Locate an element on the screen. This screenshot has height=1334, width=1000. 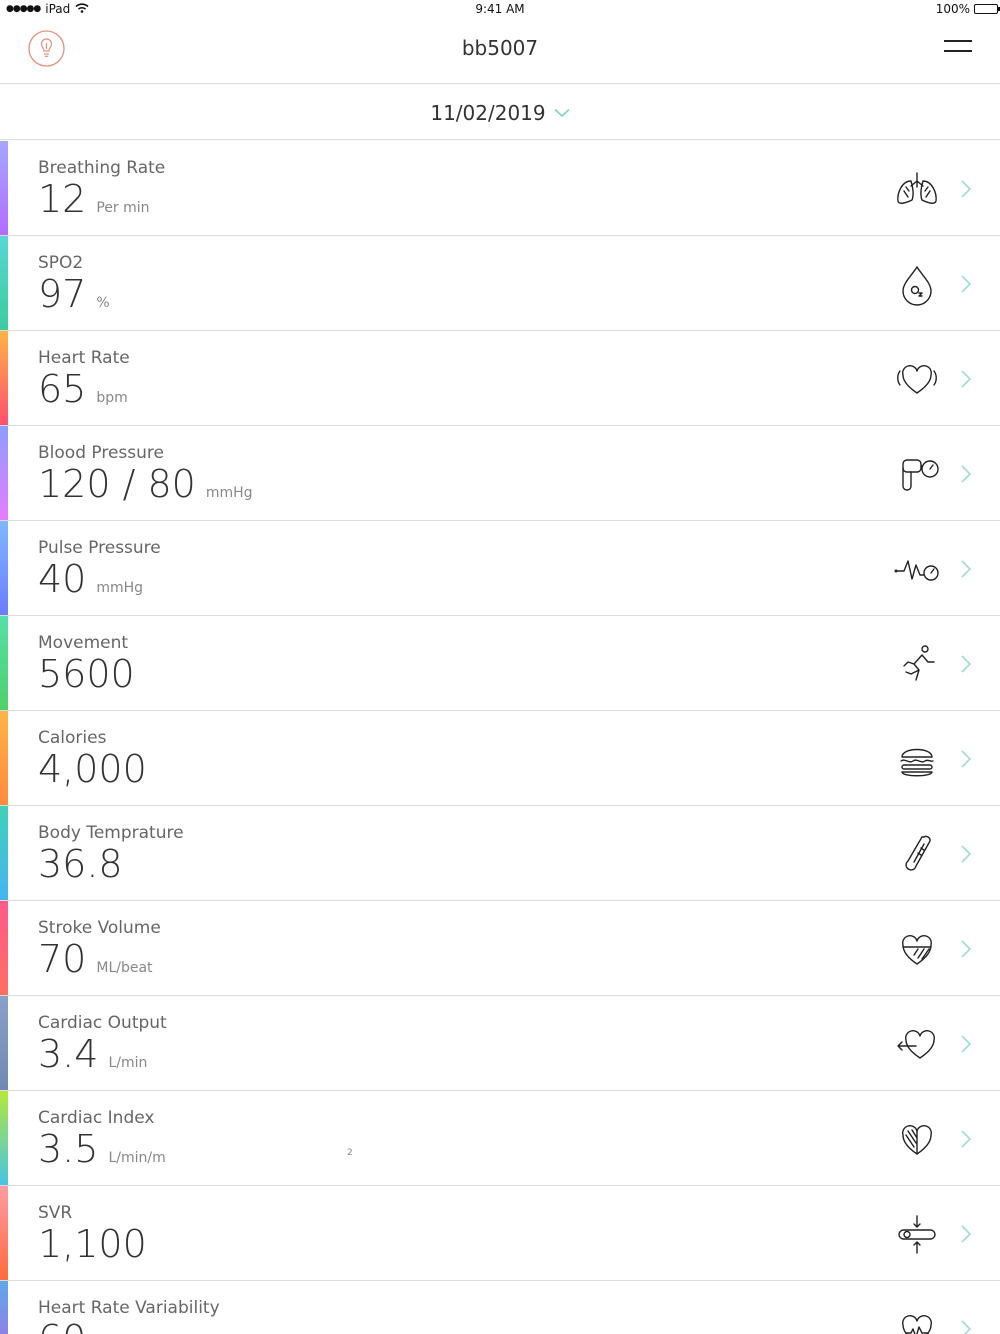
heart-shaded-icon is located at coordinates (917, 1139).